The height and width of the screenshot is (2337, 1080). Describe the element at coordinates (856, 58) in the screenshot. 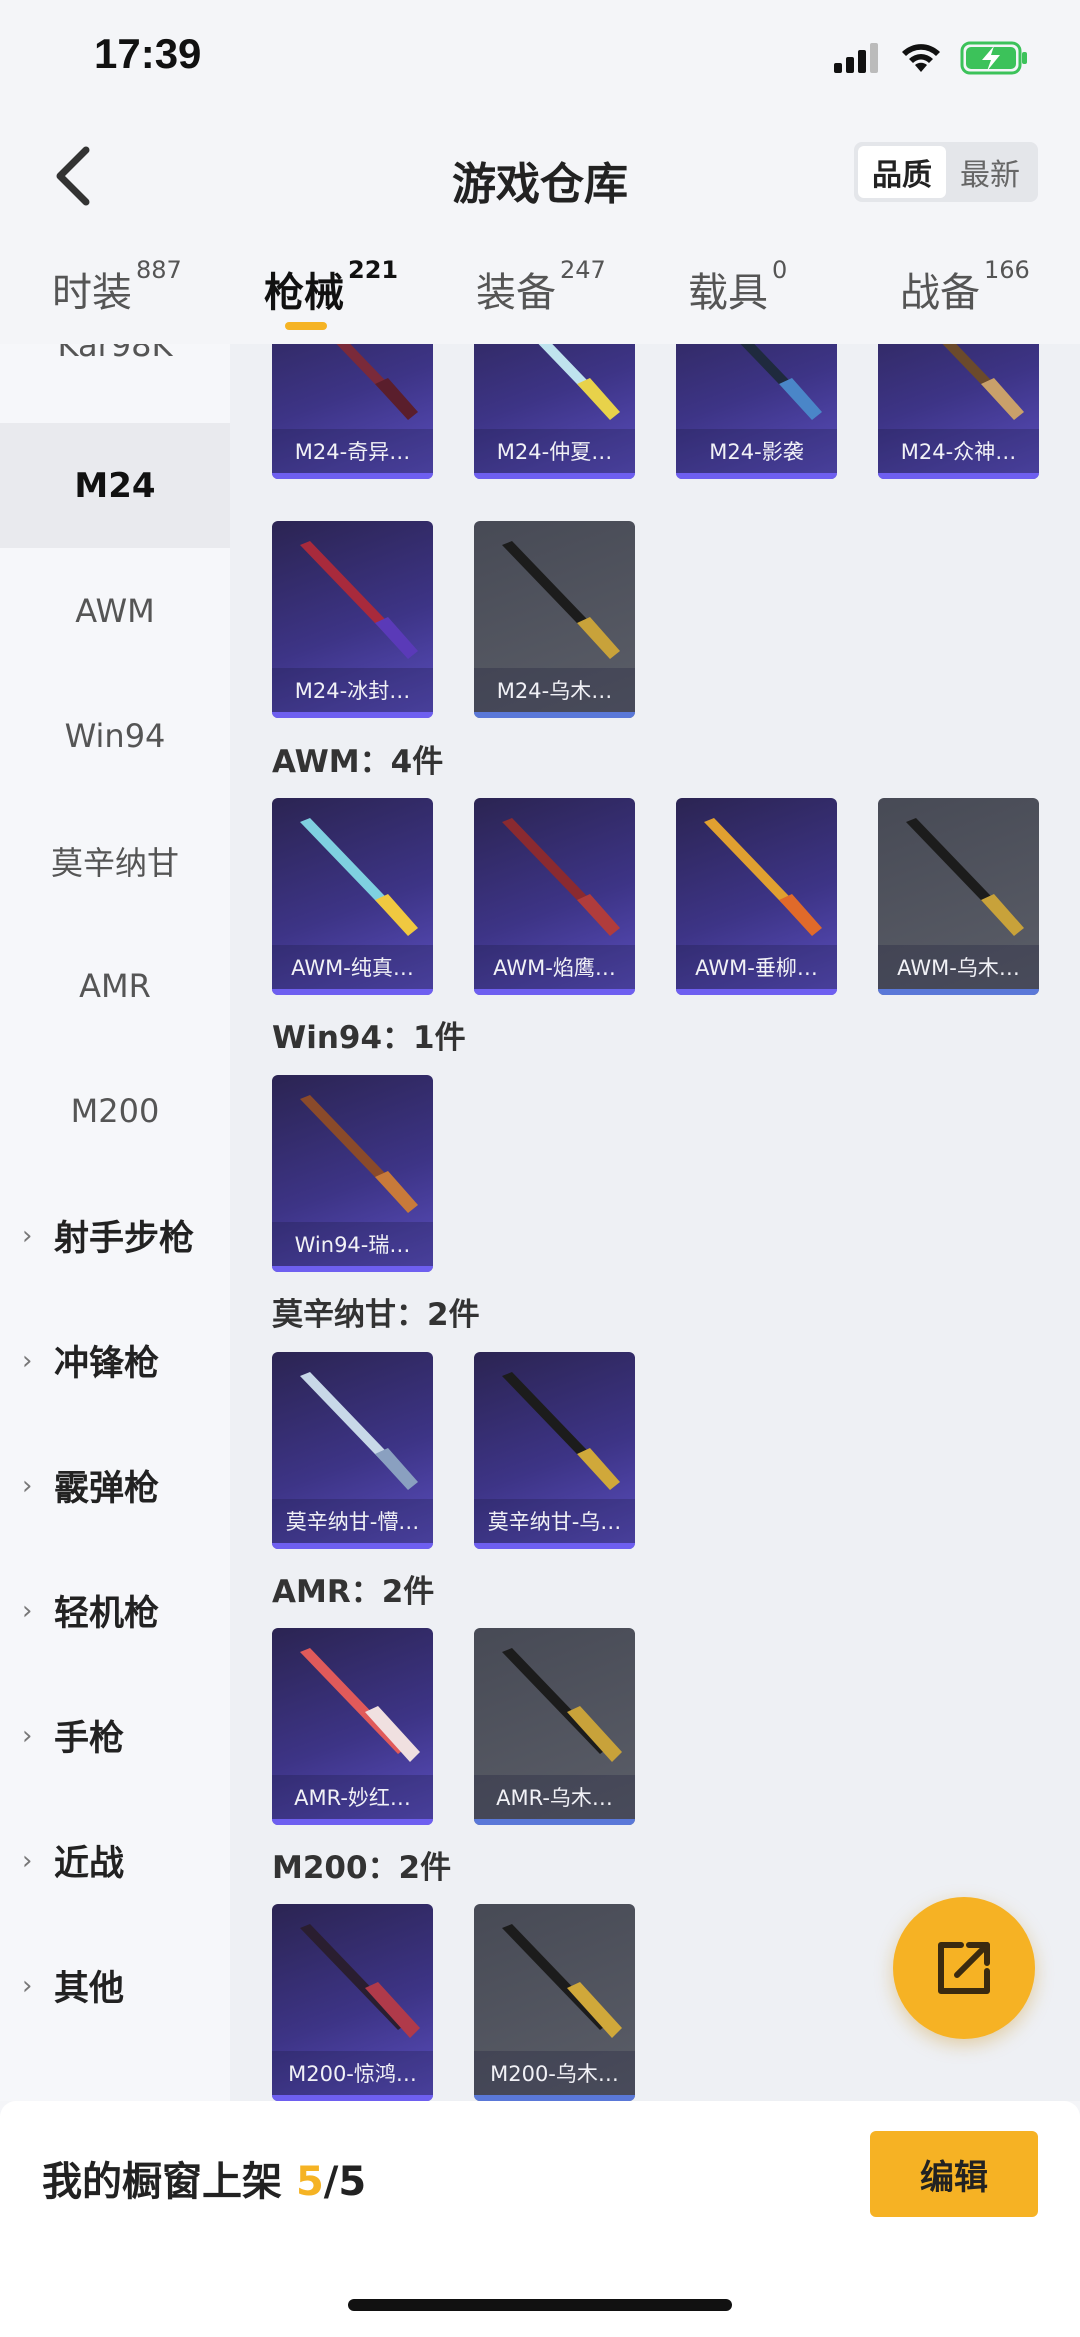

I see `signal-icon` at that location.